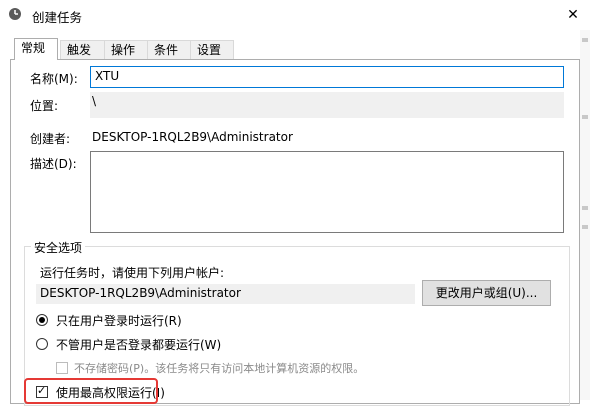 This screenshot has height=406, width=590. Describe the element at coordinates (132, 273) in the screenshot. I see `run-as-prompt: 运行任务时，请使用下列用户帐户:` at that location.